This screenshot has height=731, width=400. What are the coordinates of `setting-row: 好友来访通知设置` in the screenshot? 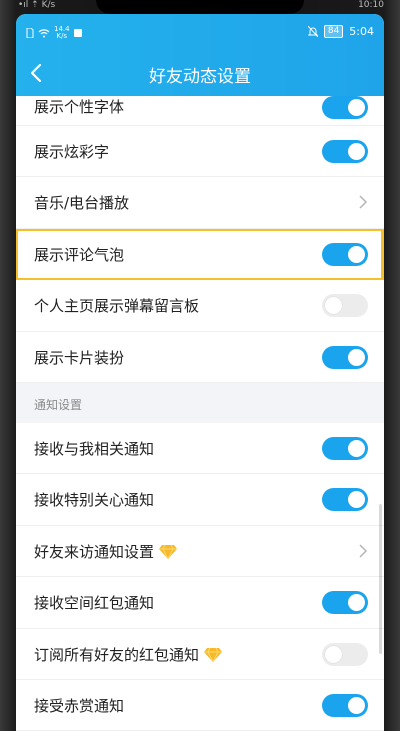 It's located at (200, 551).